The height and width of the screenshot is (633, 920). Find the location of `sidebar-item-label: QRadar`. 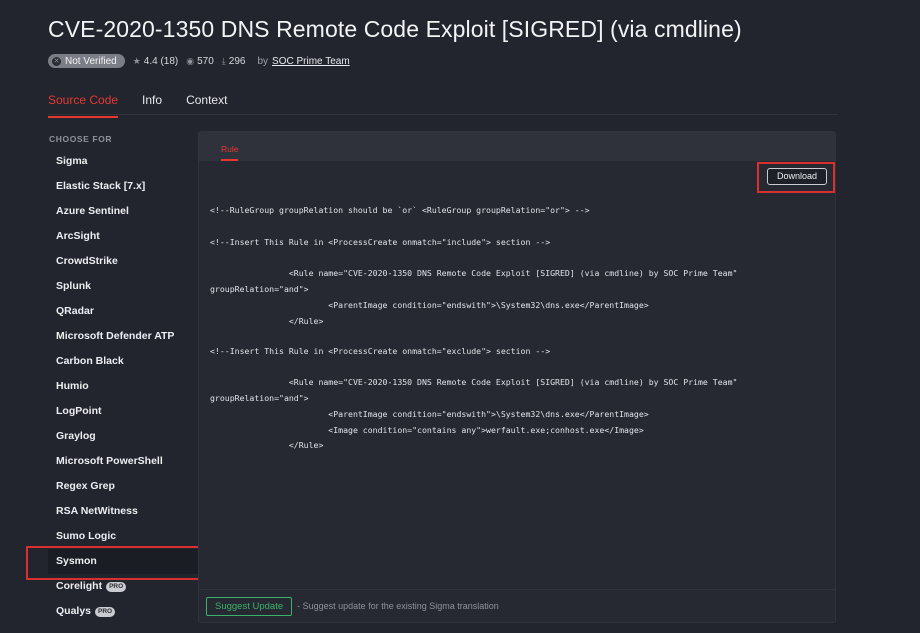

sidebar-item-label: QRadar is located at coordinates (75, 311).